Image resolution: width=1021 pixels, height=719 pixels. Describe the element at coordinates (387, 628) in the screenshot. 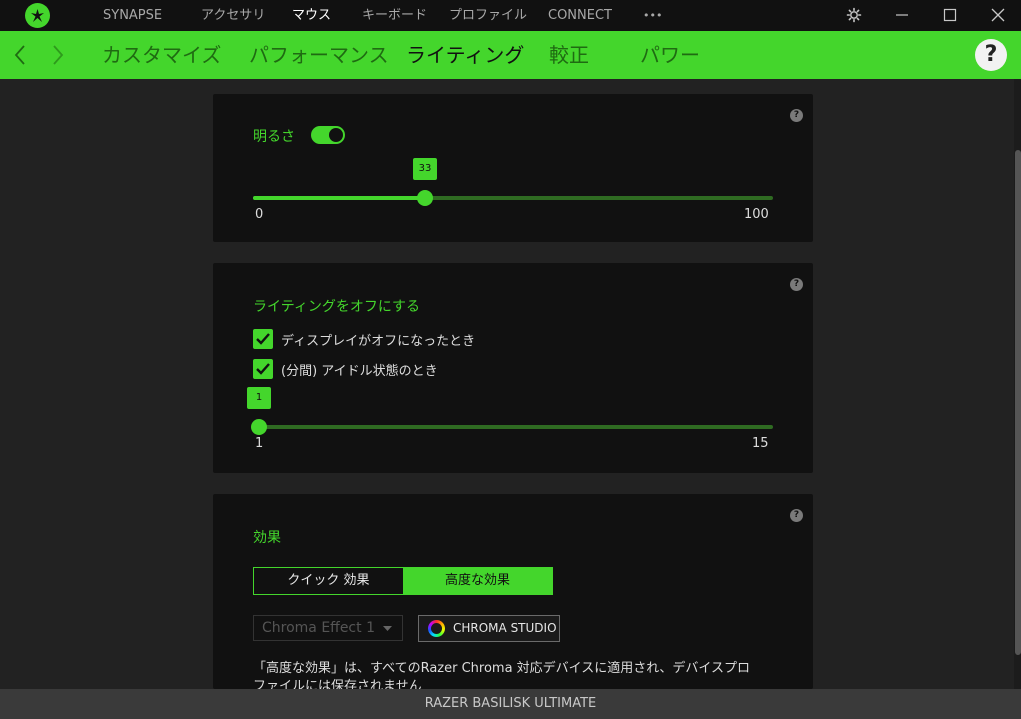

I see `chevron-down-icon` at that location.